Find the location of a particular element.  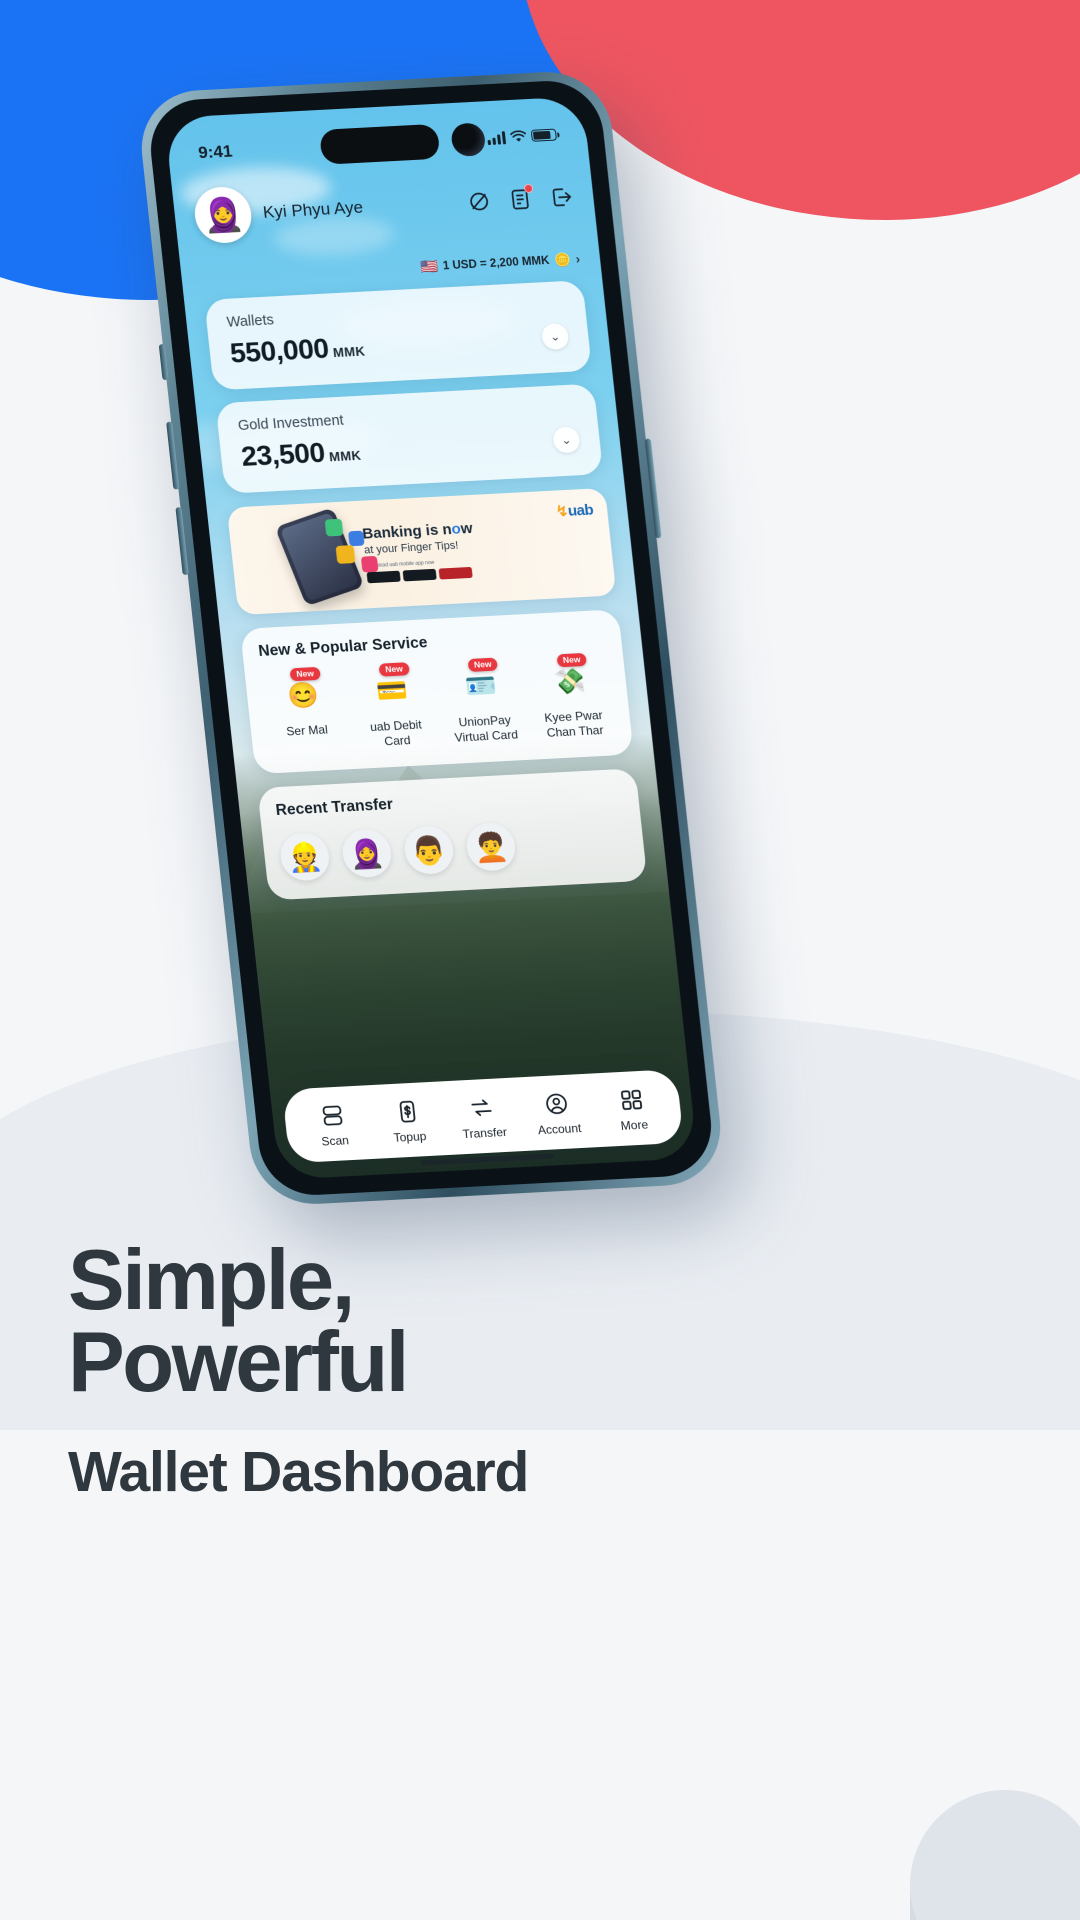

nav-label: More is located at coordinates (634, 1125).